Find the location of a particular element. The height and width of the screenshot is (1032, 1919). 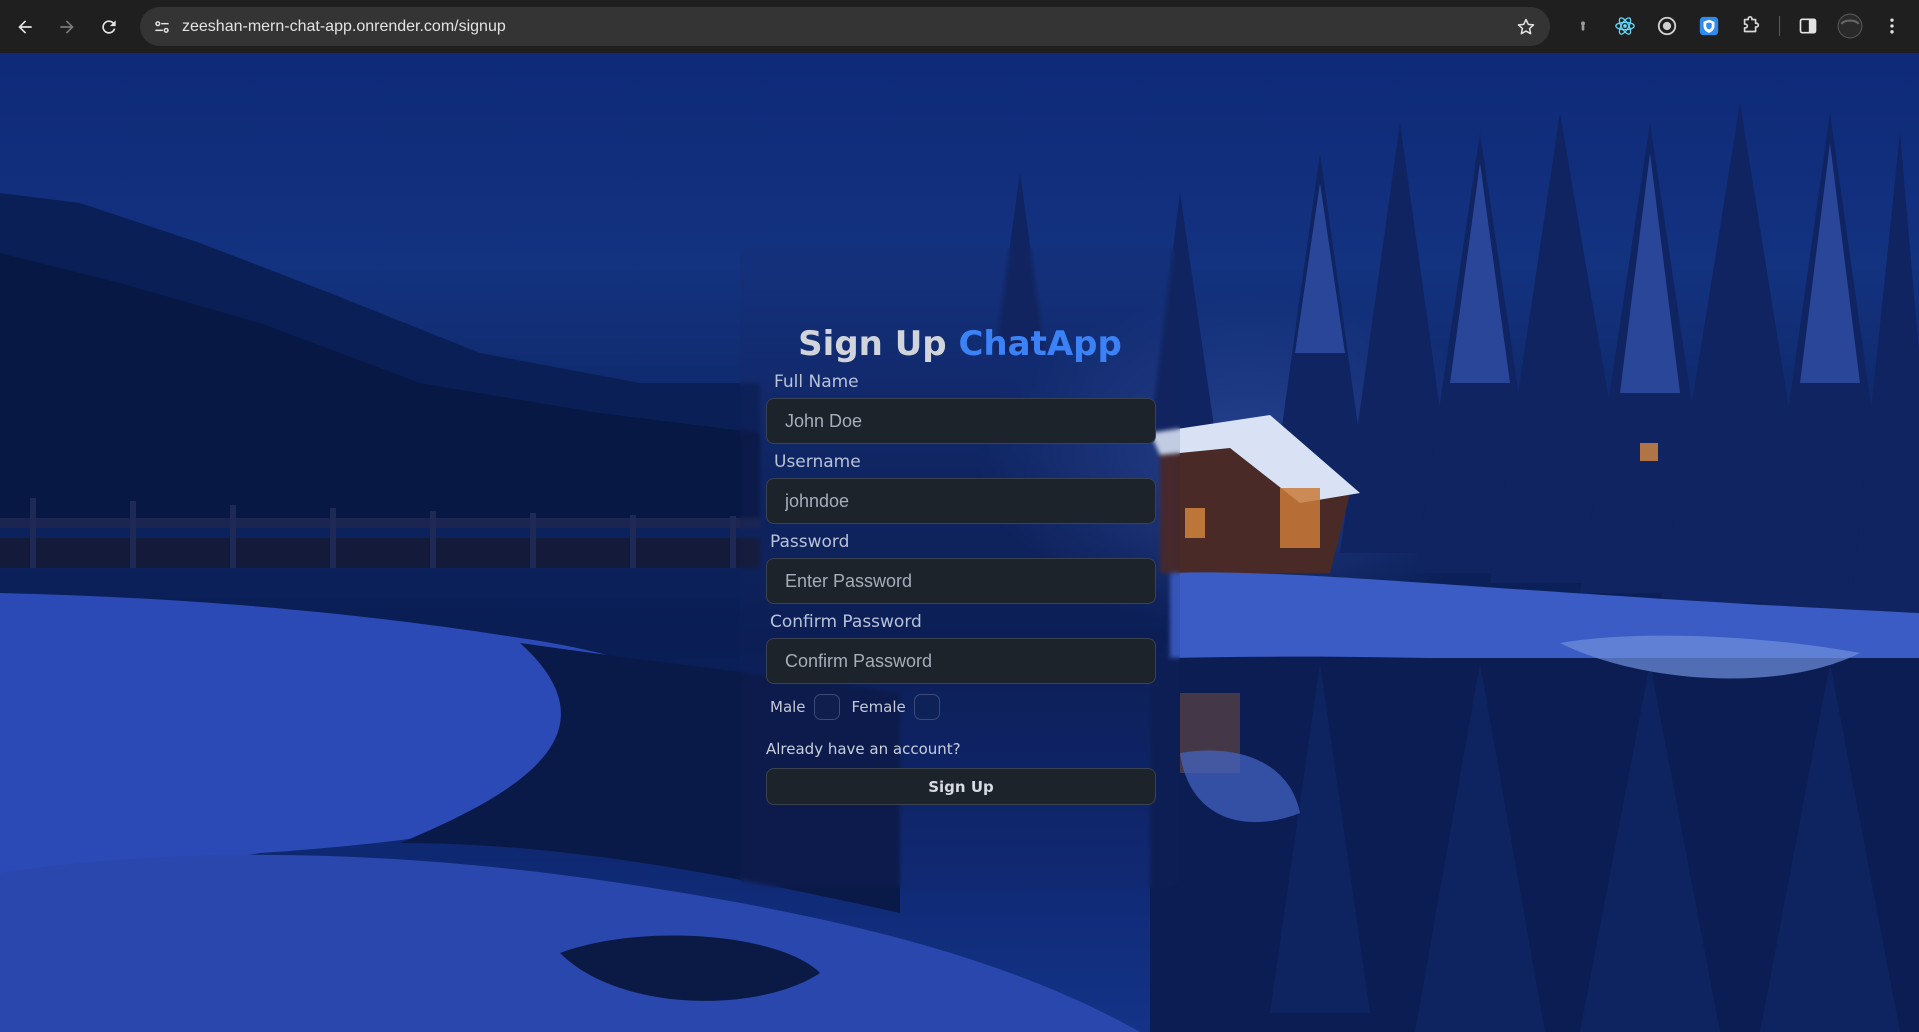

page-title: Sign Up ChatApp is located at coordinates (960, 344).